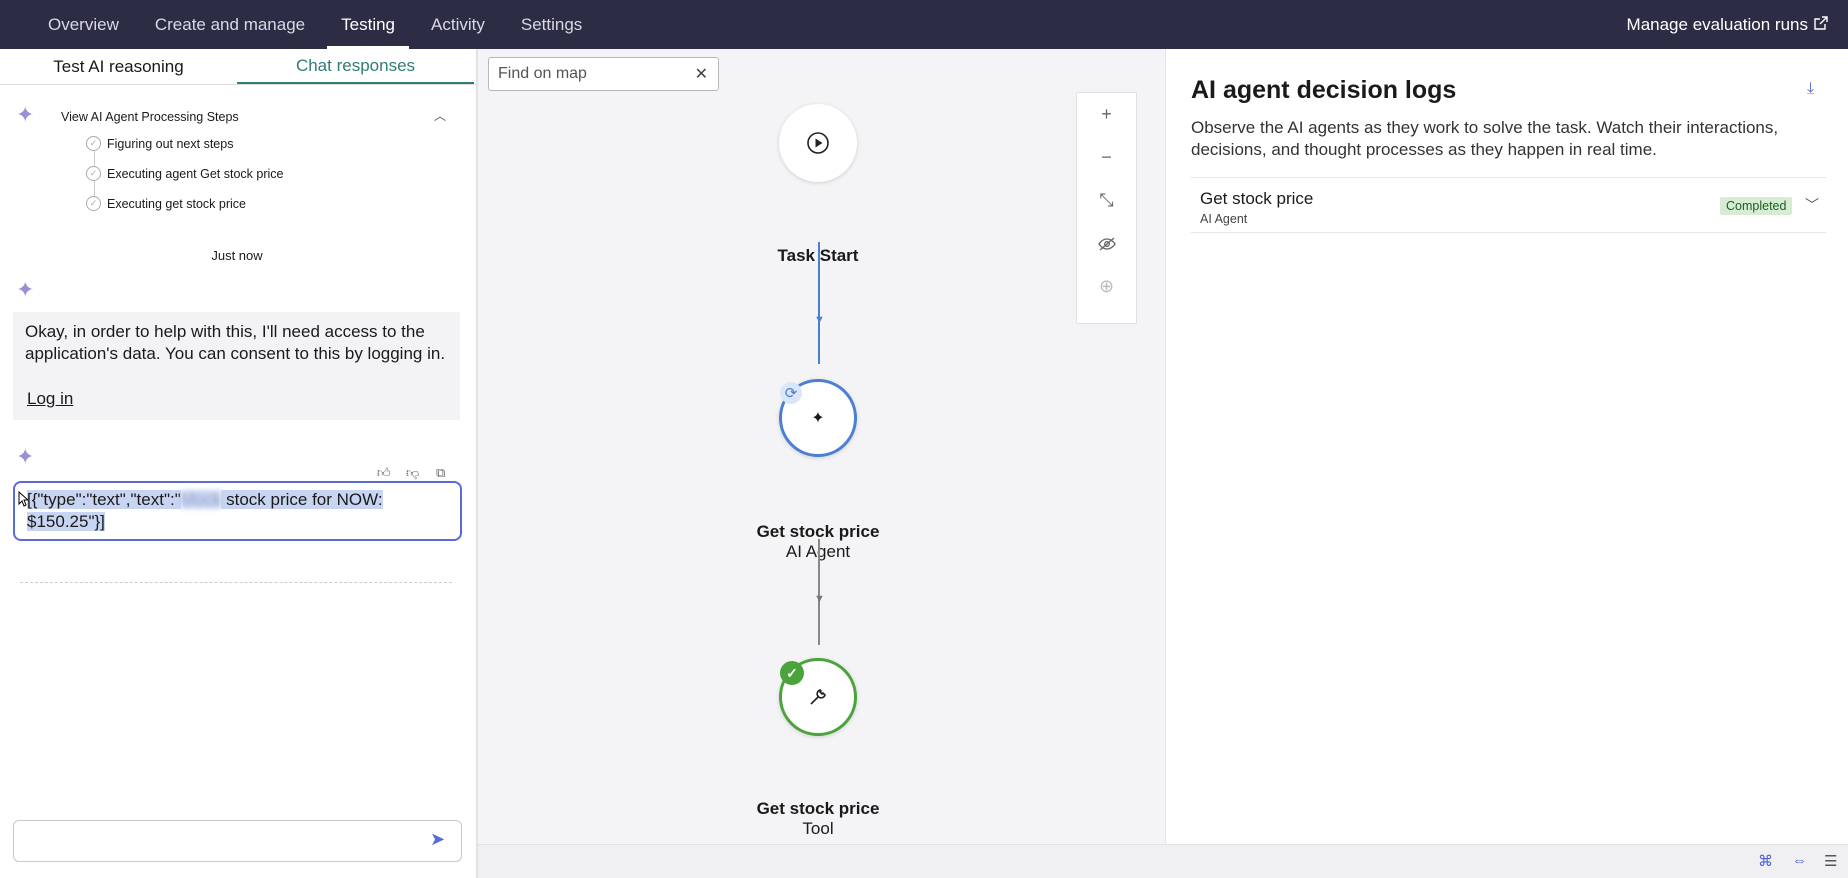 The image size is (1848, 878). I want to click on manage-evaluation-runs-label: Manage evaluation runs, so click(1717, 24).